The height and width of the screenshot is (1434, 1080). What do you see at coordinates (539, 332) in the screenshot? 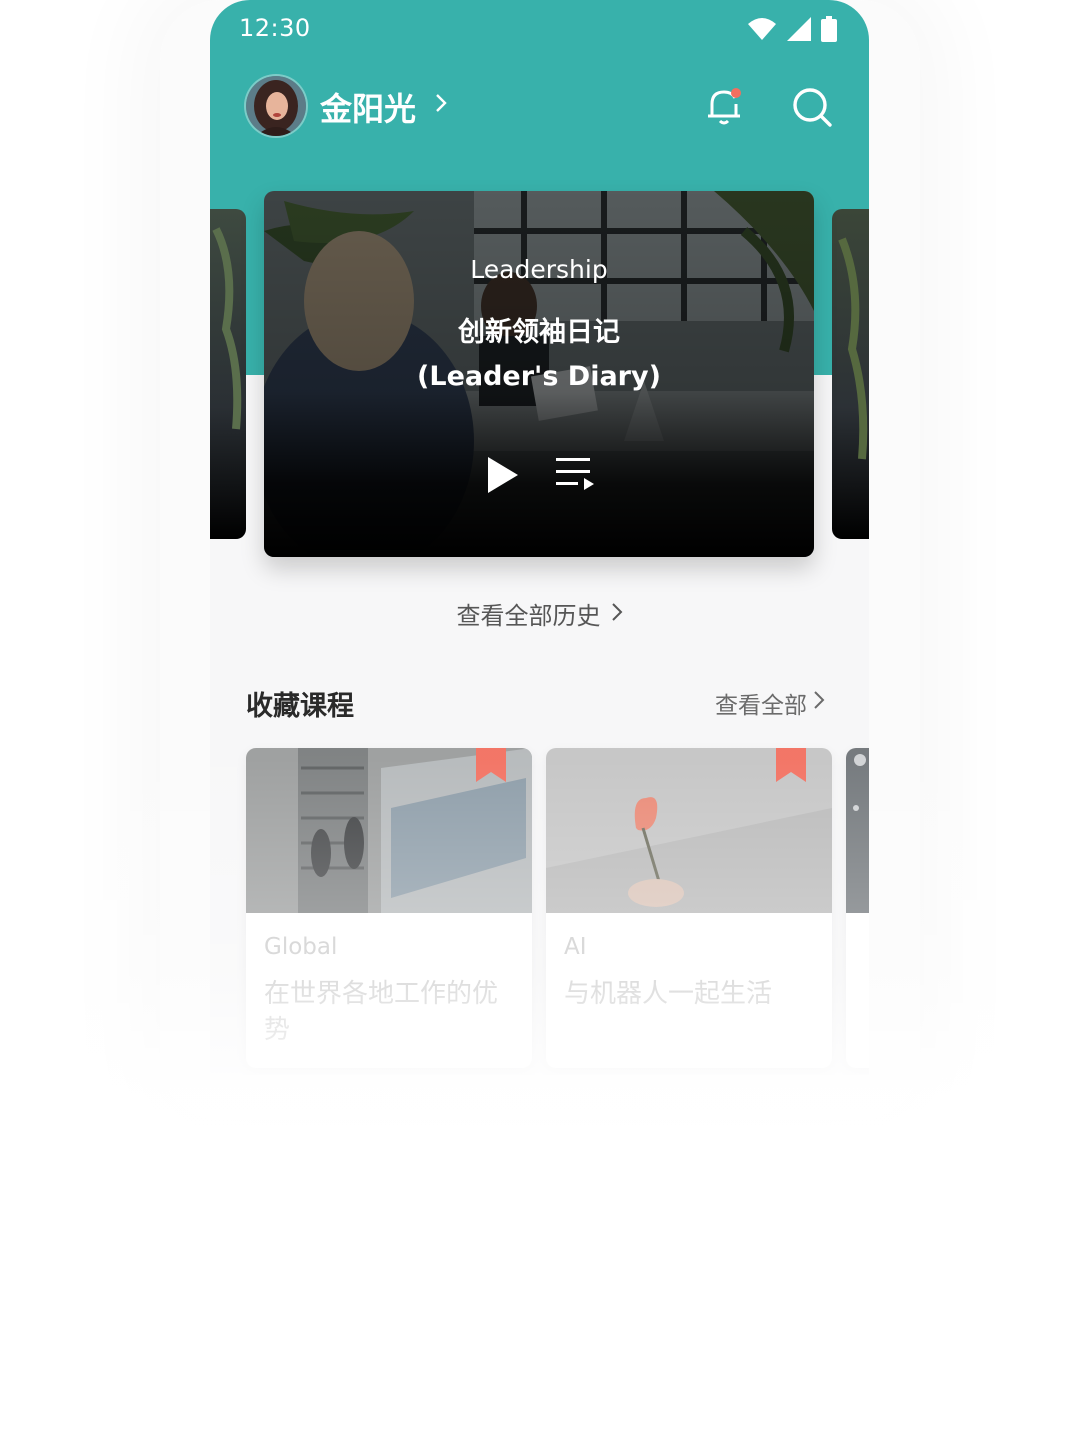
I see `featured-course-title-line1: 创新领袖日记` at bounding box center [539, 332].